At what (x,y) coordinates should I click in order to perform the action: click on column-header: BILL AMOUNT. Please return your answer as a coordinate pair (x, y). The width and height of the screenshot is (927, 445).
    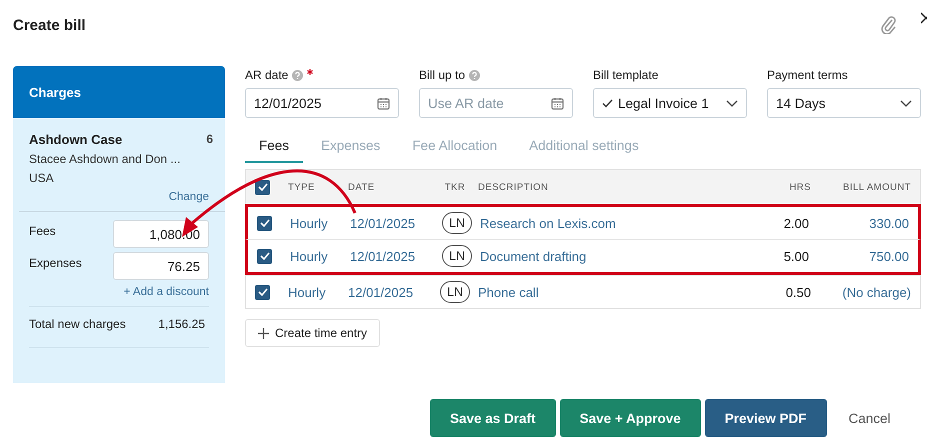
    Looking at the image, I should click on (877, 187).